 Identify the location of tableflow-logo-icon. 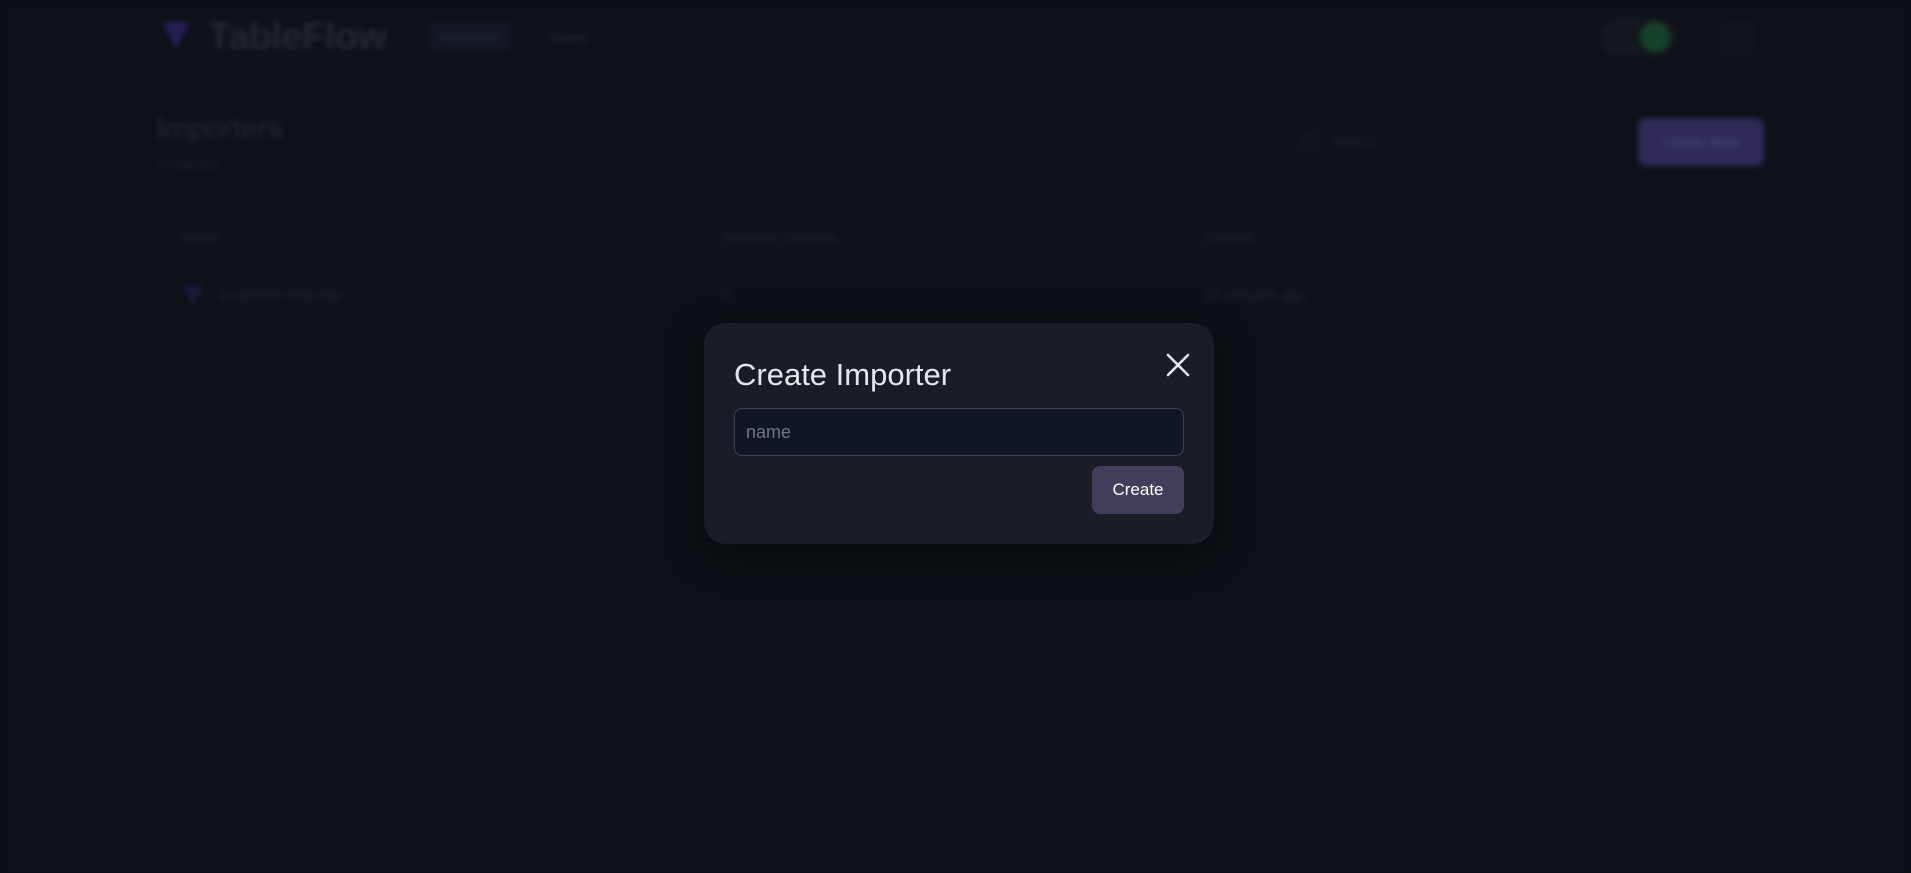
(176, 36).